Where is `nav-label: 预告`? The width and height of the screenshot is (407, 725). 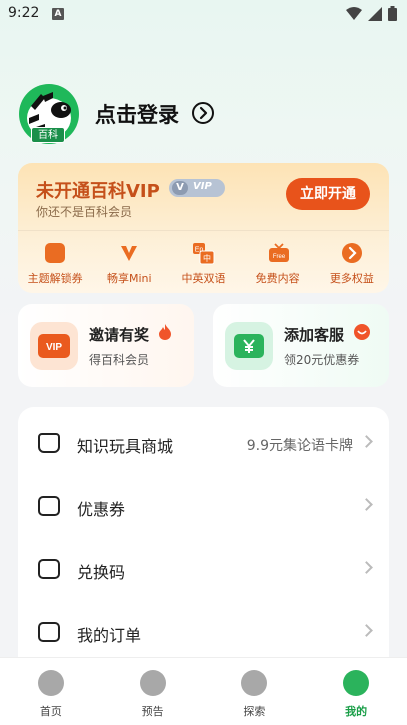 nav-label: 预告 is located at coordinates (152, 711).